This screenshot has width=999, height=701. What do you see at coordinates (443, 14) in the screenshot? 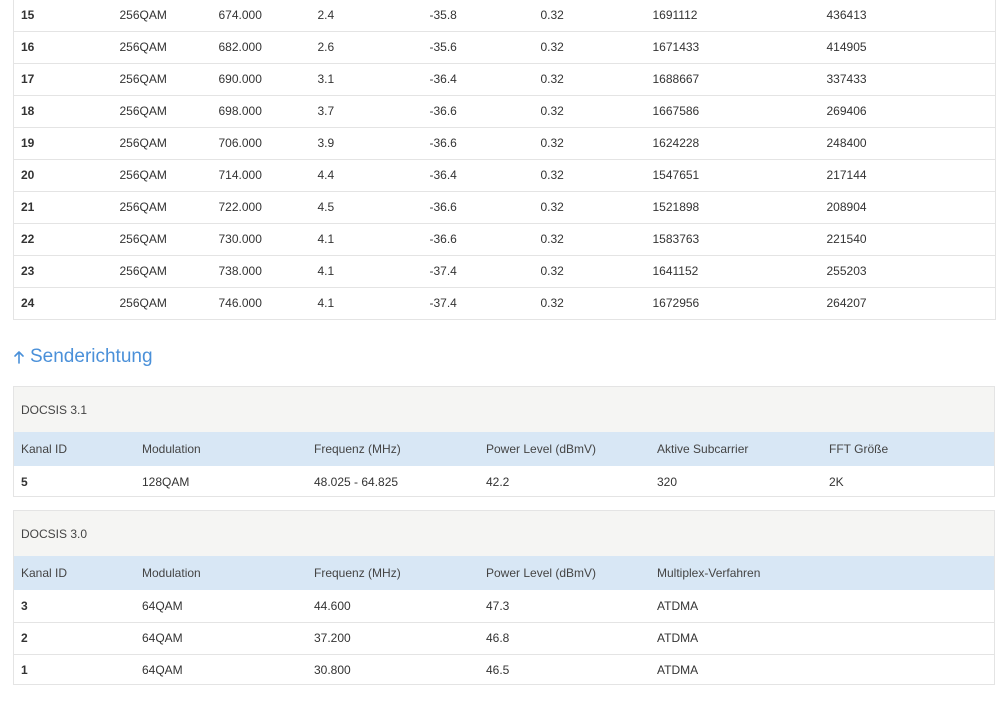
I see `table-cell: -35.8` at bounding box center [443, 14].